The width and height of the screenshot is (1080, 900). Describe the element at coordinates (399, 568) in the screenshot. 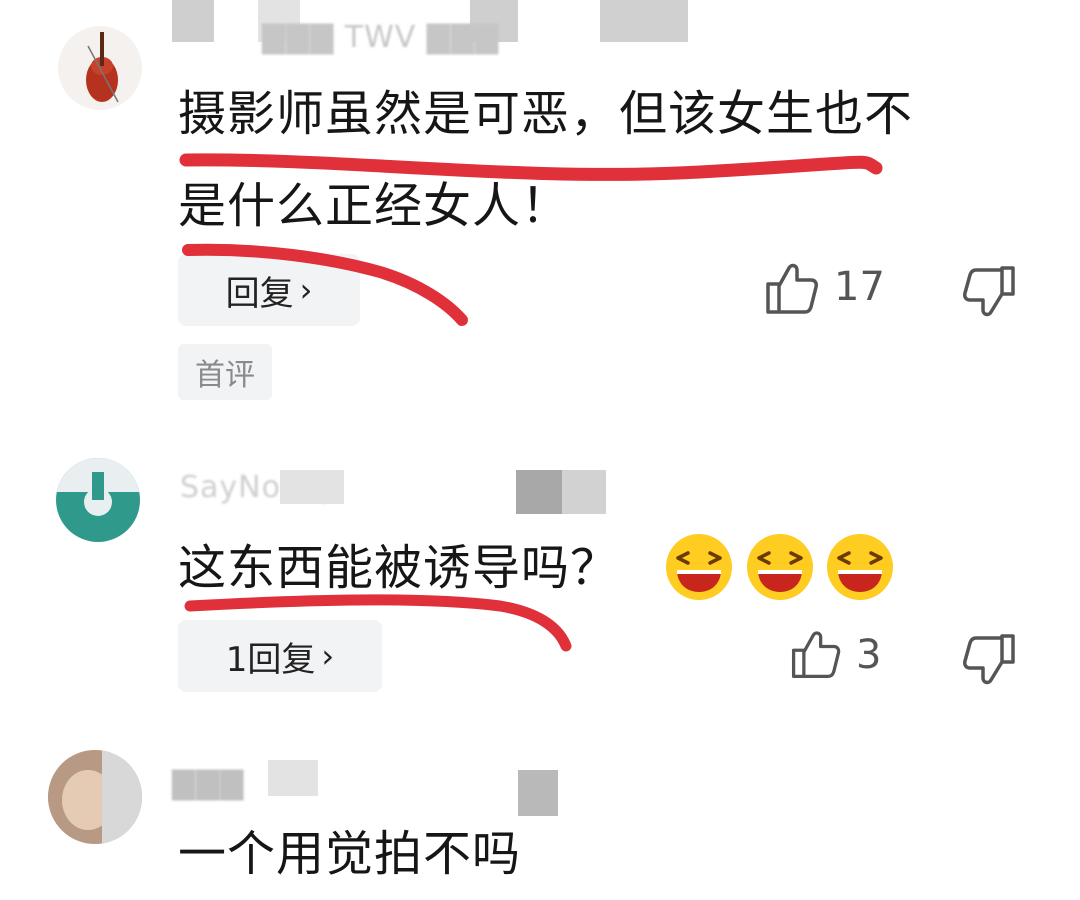

I see `comment-text: 这东西能被诱导吗？` at that location.